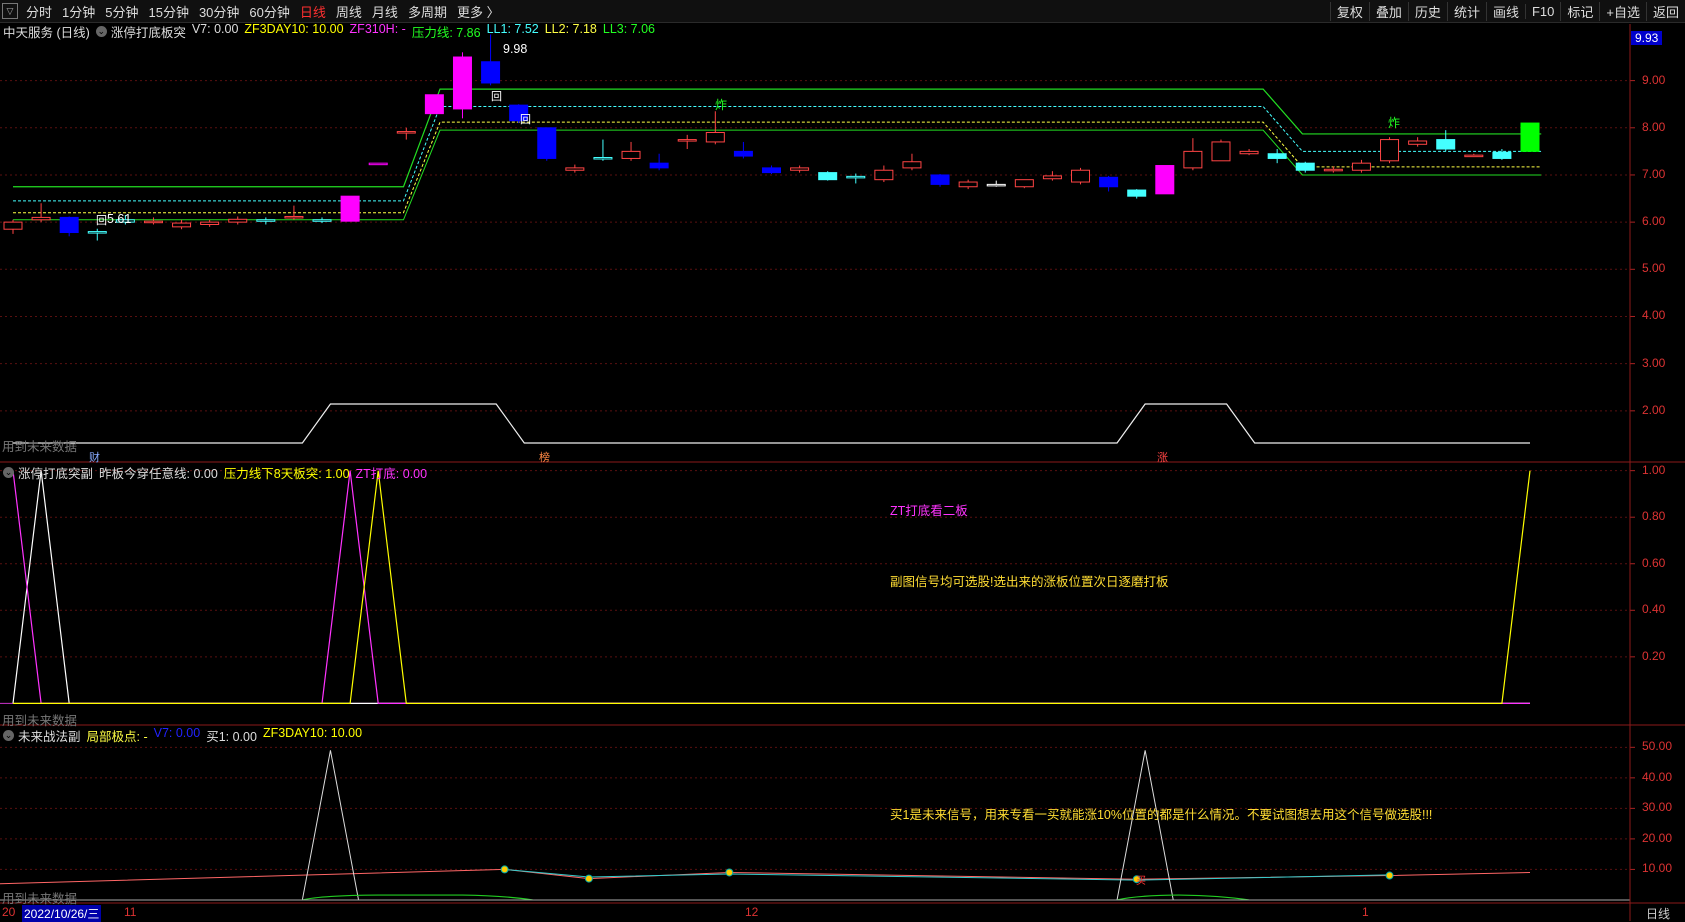 Image resolution: width=1685 pixels, height=922 pixels. Describe the element at coordinates (512, 28) in the screenshot. I see `legend-value: LL1: 7.52` at that location.